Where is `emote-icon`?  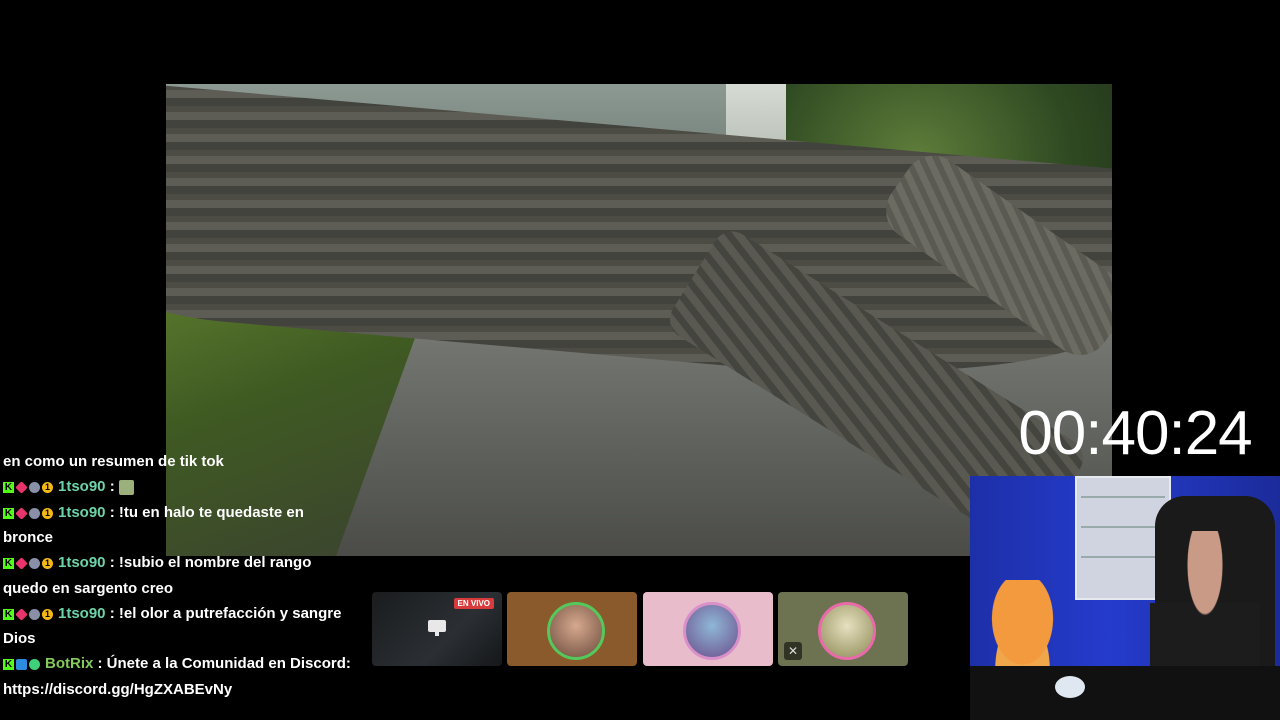
emote-icon is located at coordinates (126, 487).